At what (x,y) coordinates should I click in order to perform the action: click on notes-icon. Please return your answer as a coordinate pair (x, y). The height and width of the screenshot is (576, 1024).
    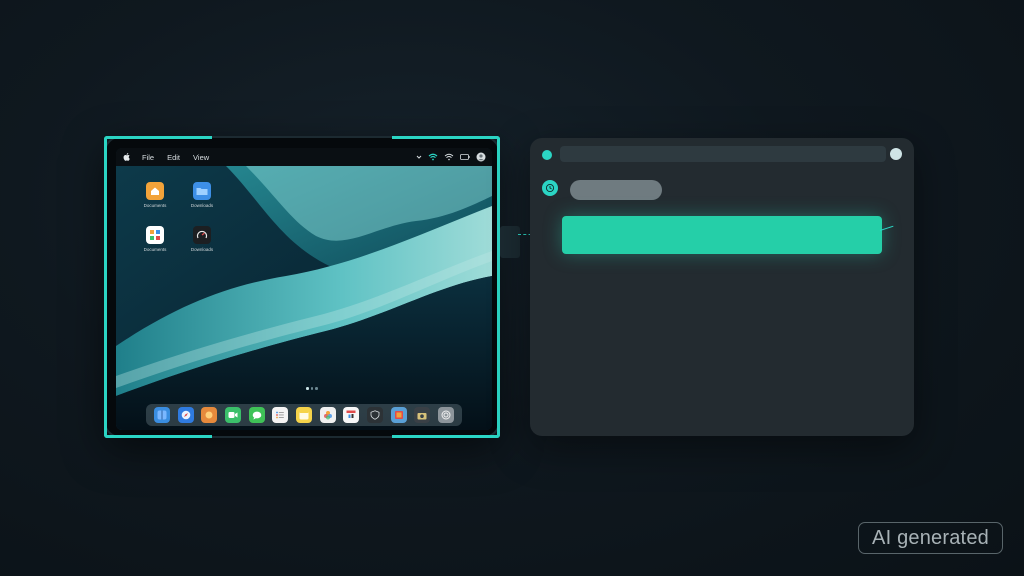
    Looking at the image, I should click on (303, 415).